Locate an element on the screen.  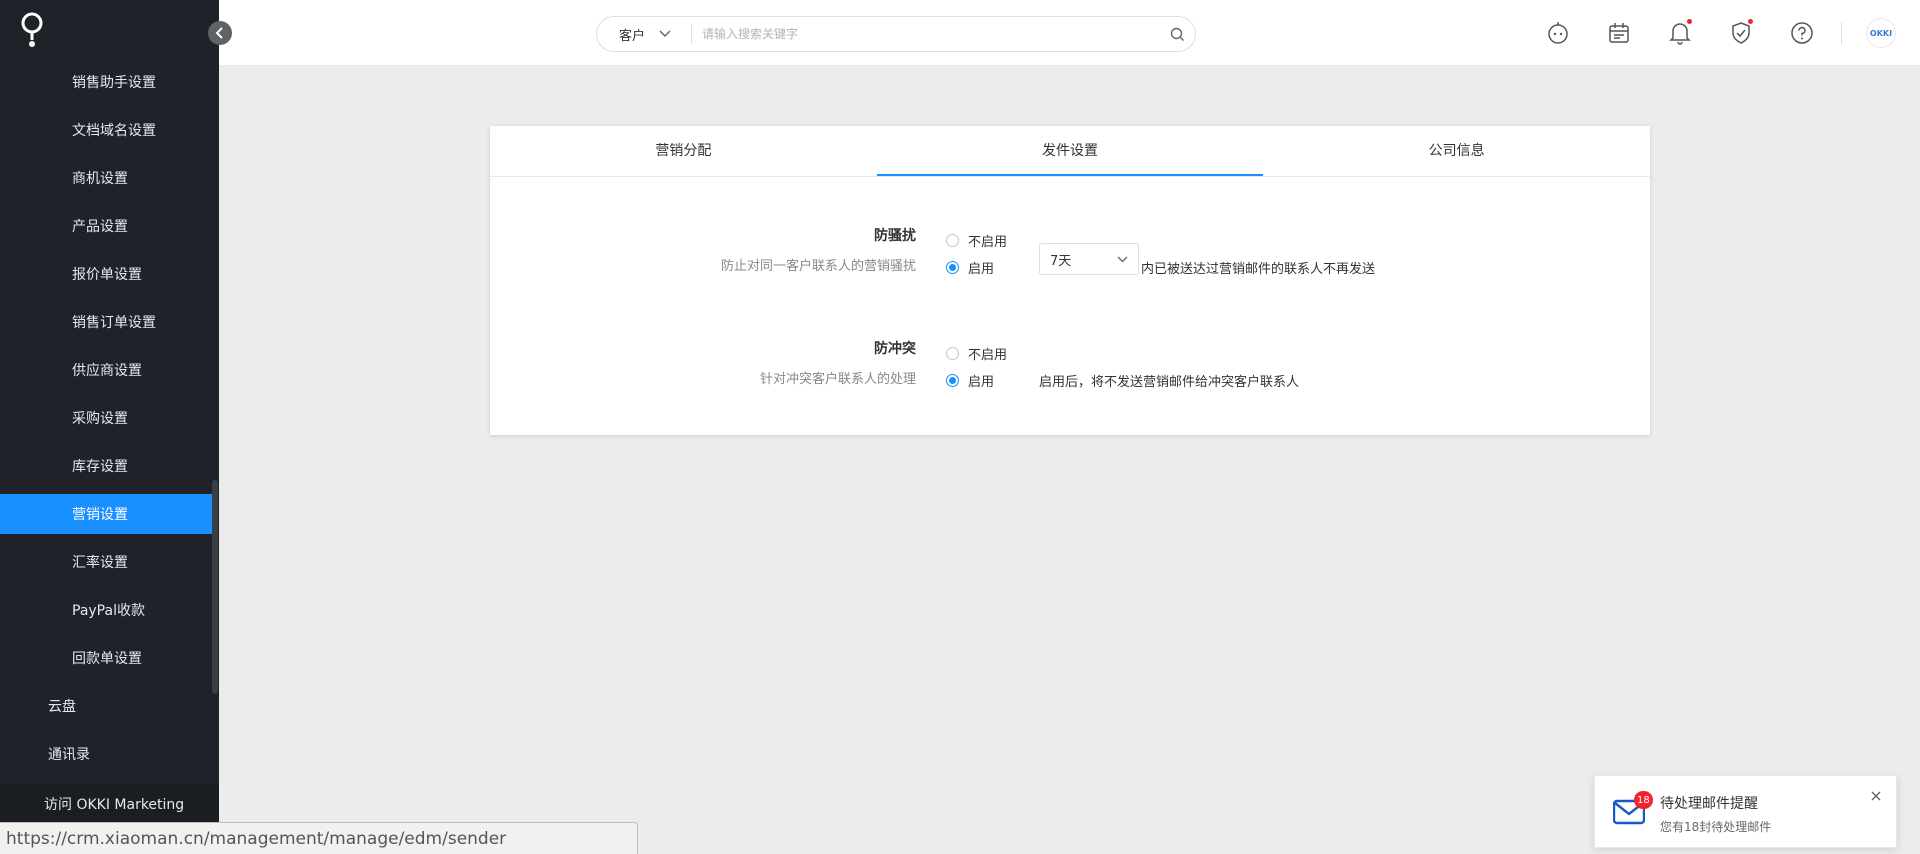
sidebar-item-label: 云盘 is located at coordinates (62, 707).